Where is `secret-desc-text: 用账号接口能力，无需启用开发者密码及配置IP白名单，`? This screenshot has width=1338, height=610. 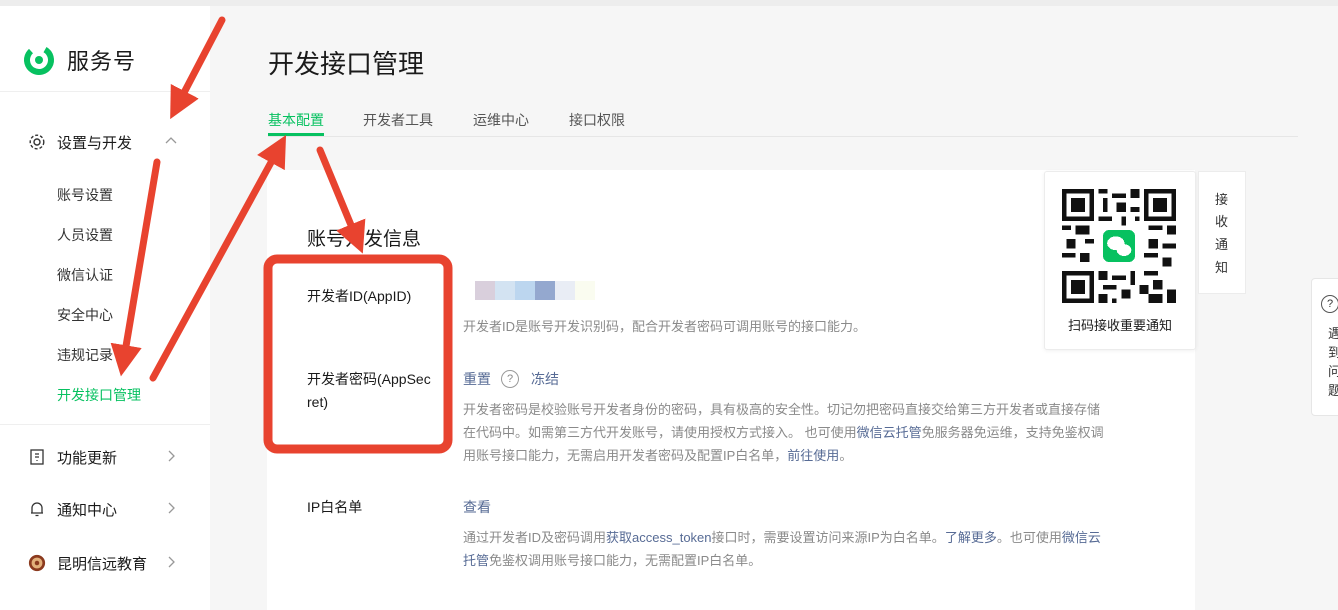
secret-desc-text: 用账号接口能力，无需启用开发者密码及配置IP白名单， is located at coordinates (625, 455).